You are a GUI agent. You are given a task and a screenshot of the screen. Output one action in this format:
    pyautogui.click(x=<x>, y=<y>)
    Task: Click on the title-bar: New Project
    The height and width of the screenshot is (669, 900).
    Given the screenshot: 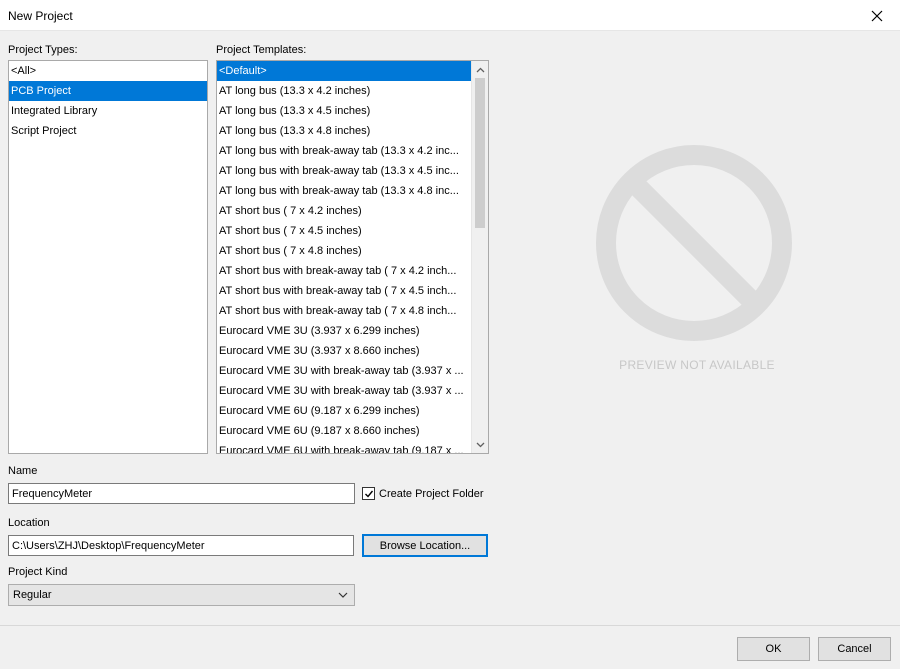 What is the action you would take?
    pyautogui.click(x=450, y=15)
    